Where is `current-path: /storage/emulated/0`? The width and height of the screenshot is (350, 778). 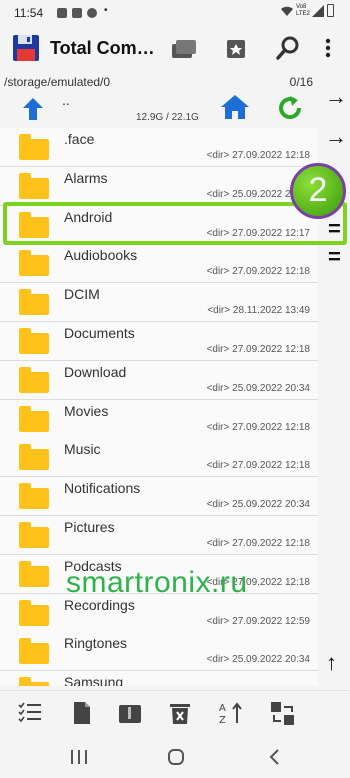
current-path: /storage/emulated/0 is located at coordinates (57, 82).